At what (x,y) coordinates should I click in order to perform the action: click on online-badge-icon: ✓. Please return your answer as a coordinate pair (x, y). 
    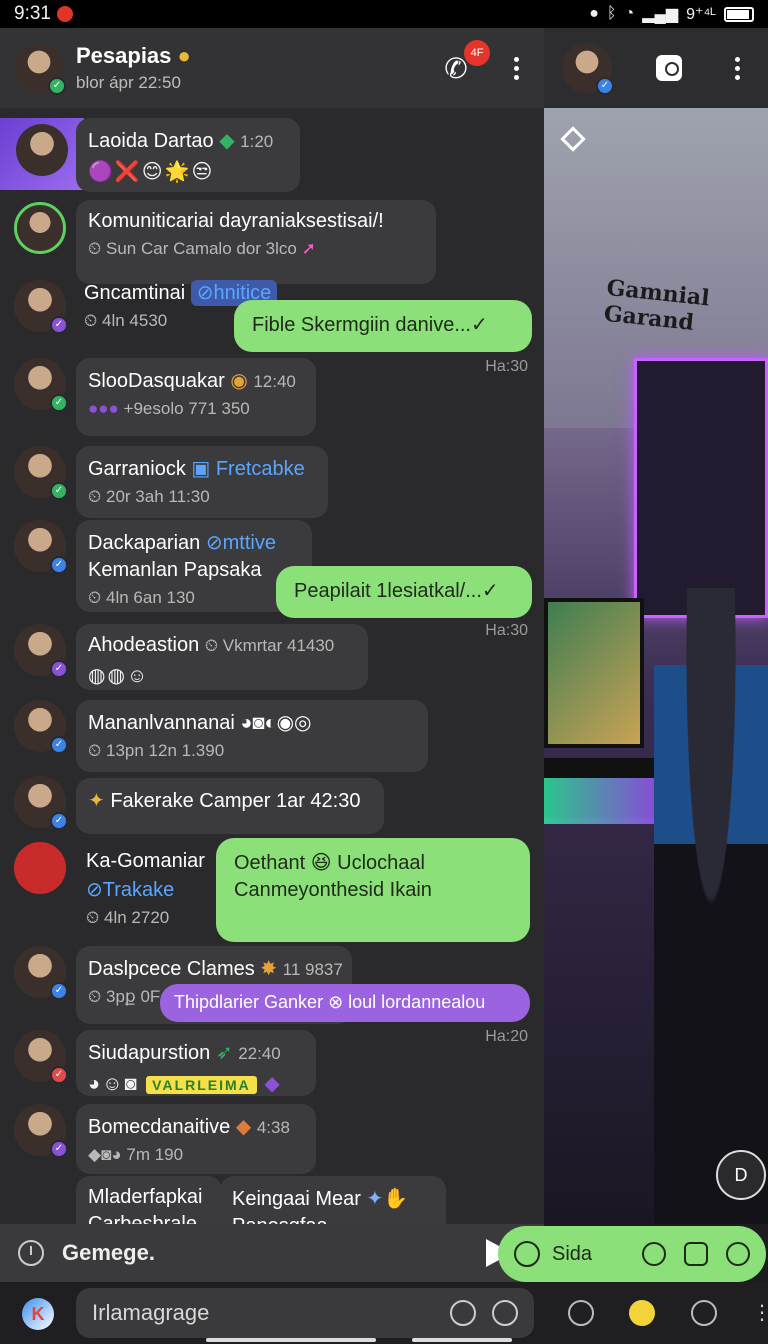
    Looking at the image, I should click on (57, 86).